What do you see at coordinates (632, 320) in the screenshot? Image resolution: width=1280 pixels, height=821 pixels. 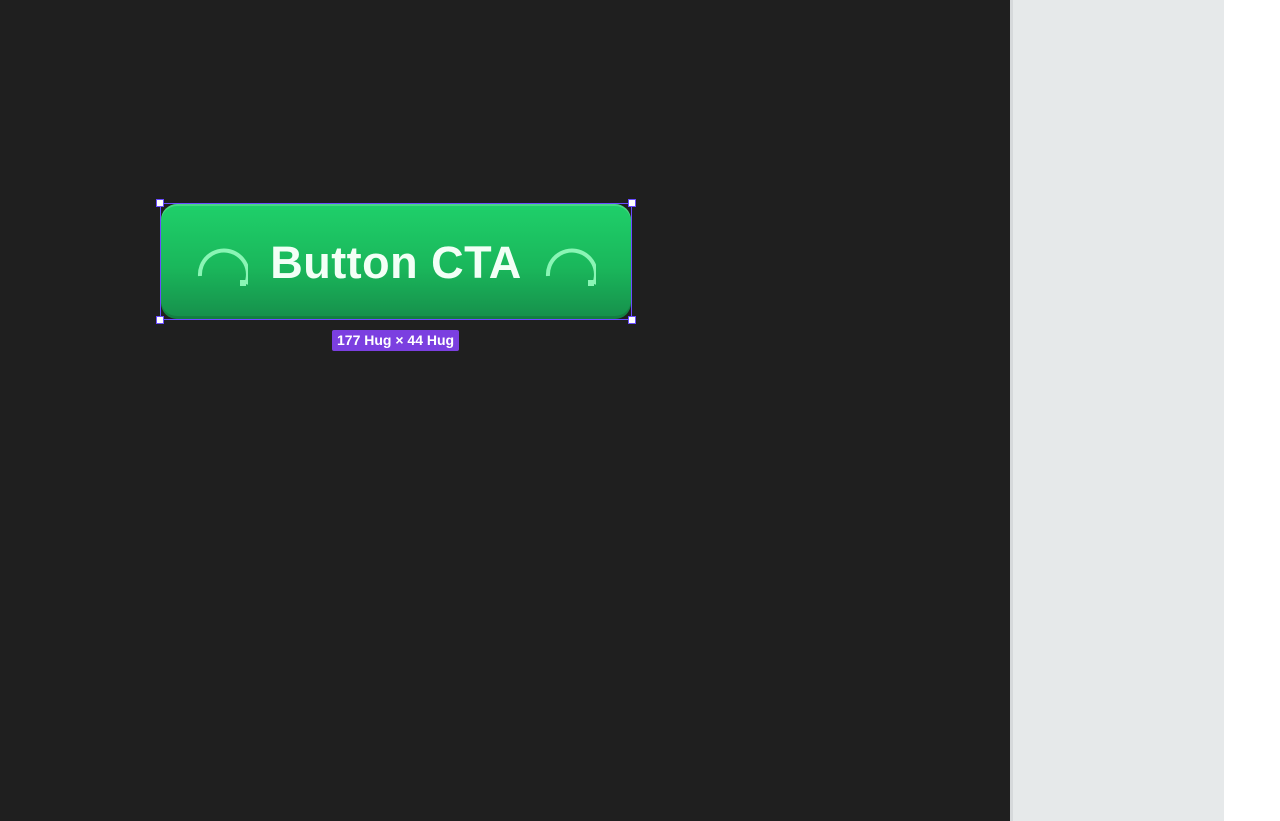 I see `resize-handle-bottom-right` at bounding box center [632, 320].